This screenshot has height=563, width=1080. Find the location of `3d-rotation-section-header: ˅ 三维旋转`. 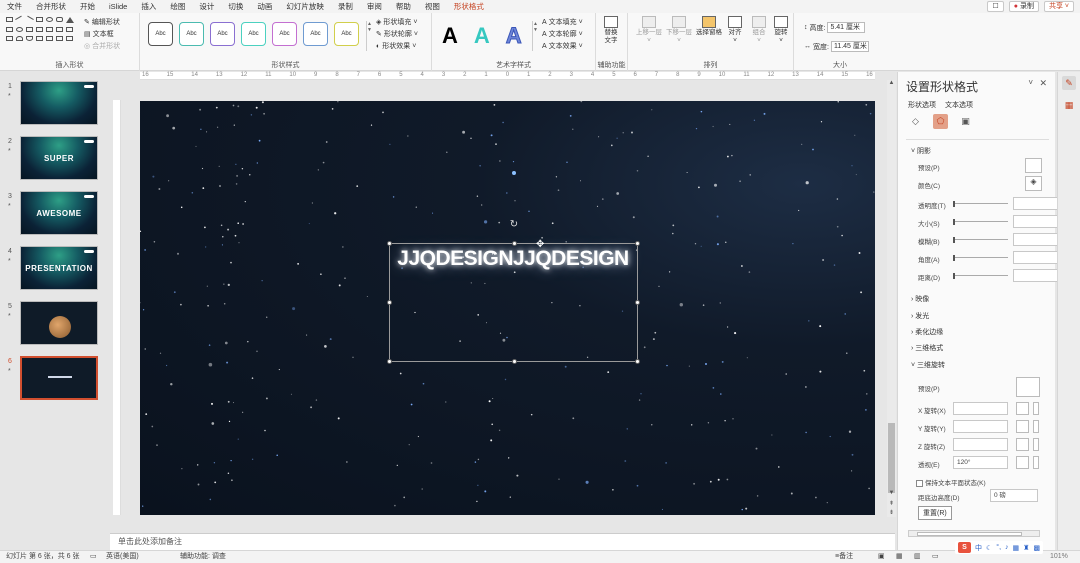

3d-rotation-section-header: ˅ 三维旋转 is located at coordinates (928, 365).